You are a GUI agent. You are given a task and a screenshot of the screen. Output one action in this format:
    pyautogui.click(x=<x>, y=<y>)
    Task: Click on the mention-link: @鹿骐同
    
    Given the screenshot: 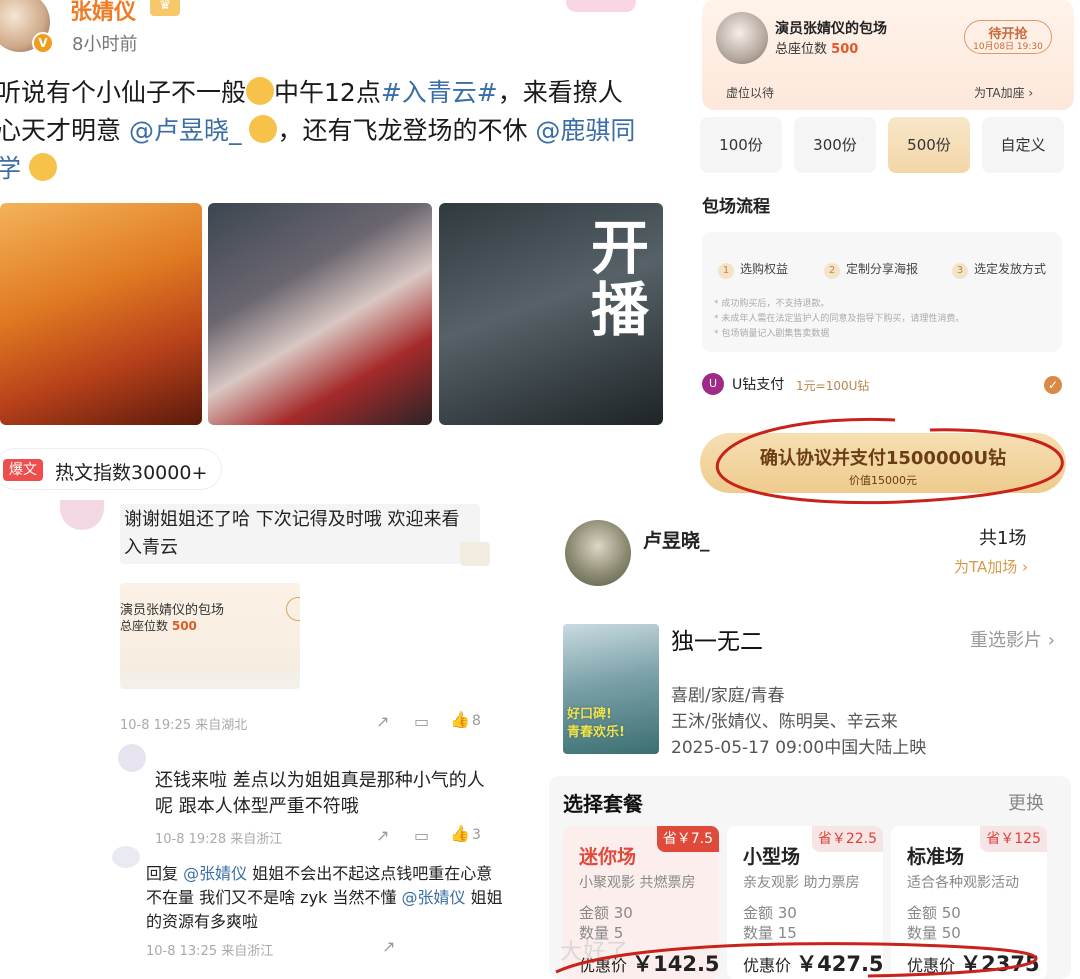 What is the action you would take?
    pyautogui.click(x=585, y=130)
    